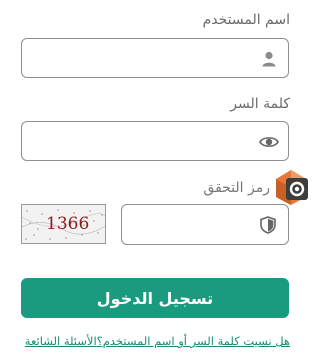  I want to click on captcha-image: 1366, so click(63, 224).